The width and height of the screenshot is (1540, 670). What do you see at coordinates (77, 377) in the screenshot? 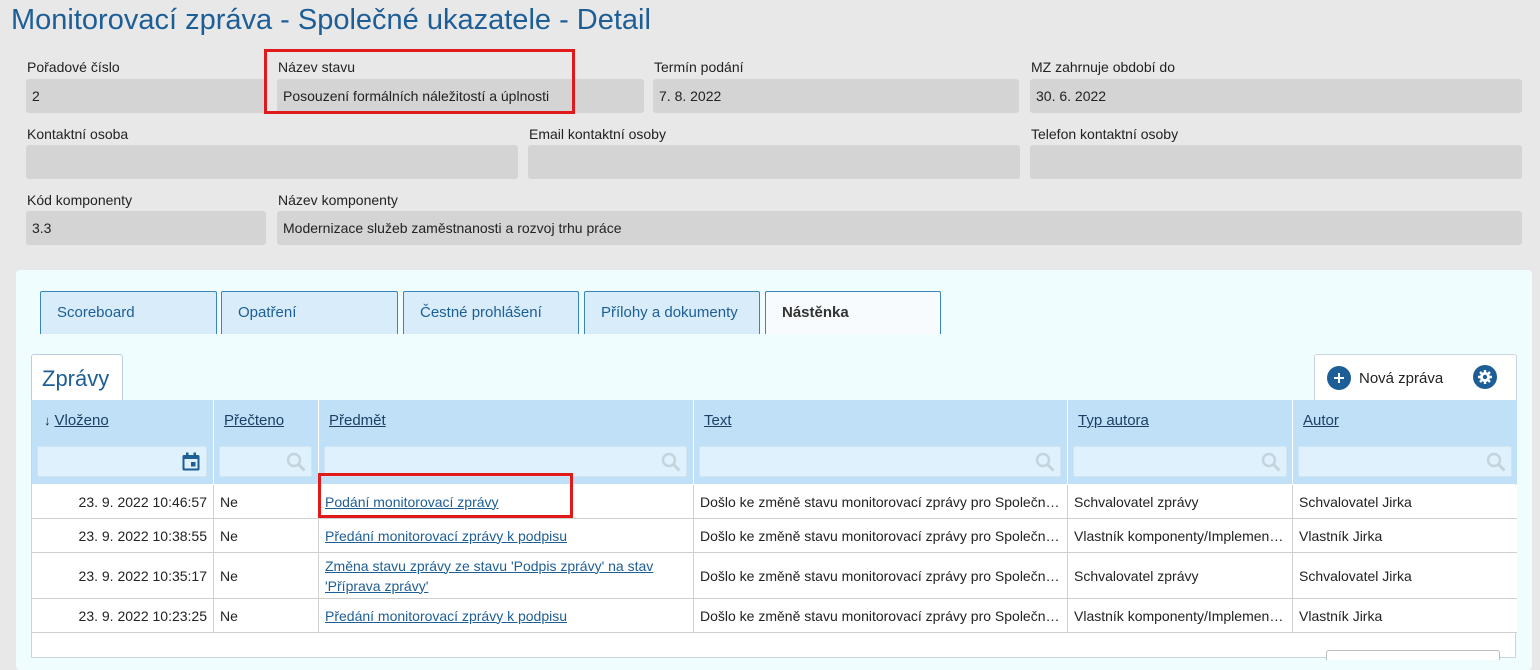
I see `subtab-zpravy: Zprávy` at bounding box center [77, 377].